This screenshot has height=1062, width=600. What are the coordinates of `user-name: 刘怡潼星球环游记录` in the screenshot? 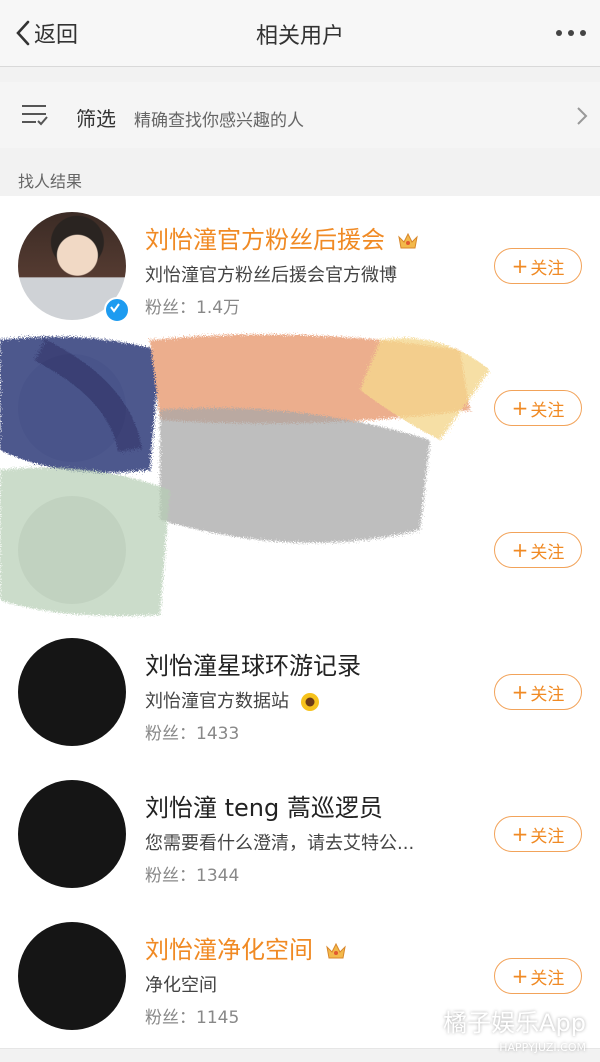 It's located at (253, 663).